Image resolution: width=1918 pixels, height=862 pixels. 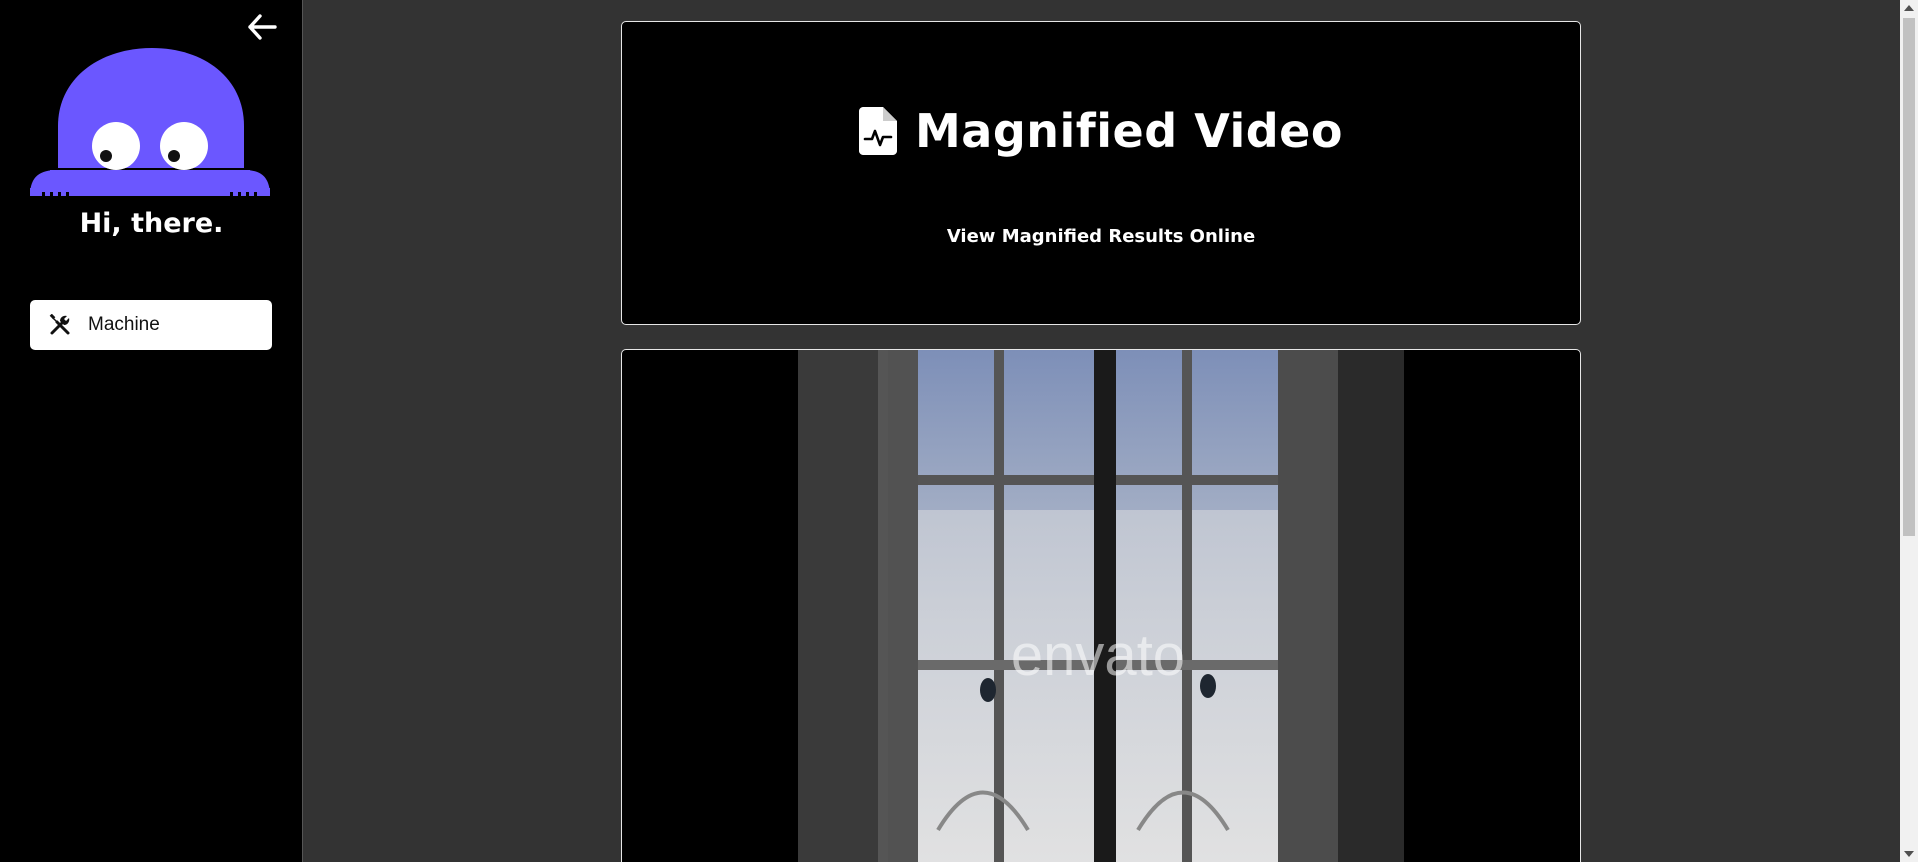 I want to click on back-button, so click(x=262, y=29).